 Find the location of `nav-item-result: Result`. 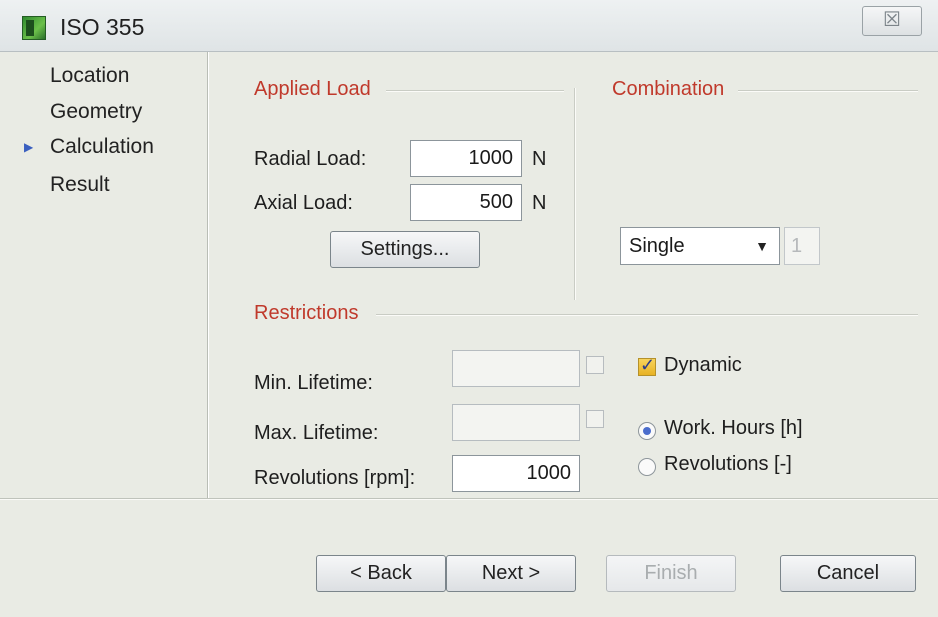

nav-item-result: Result is located at coordinates (80, 185).